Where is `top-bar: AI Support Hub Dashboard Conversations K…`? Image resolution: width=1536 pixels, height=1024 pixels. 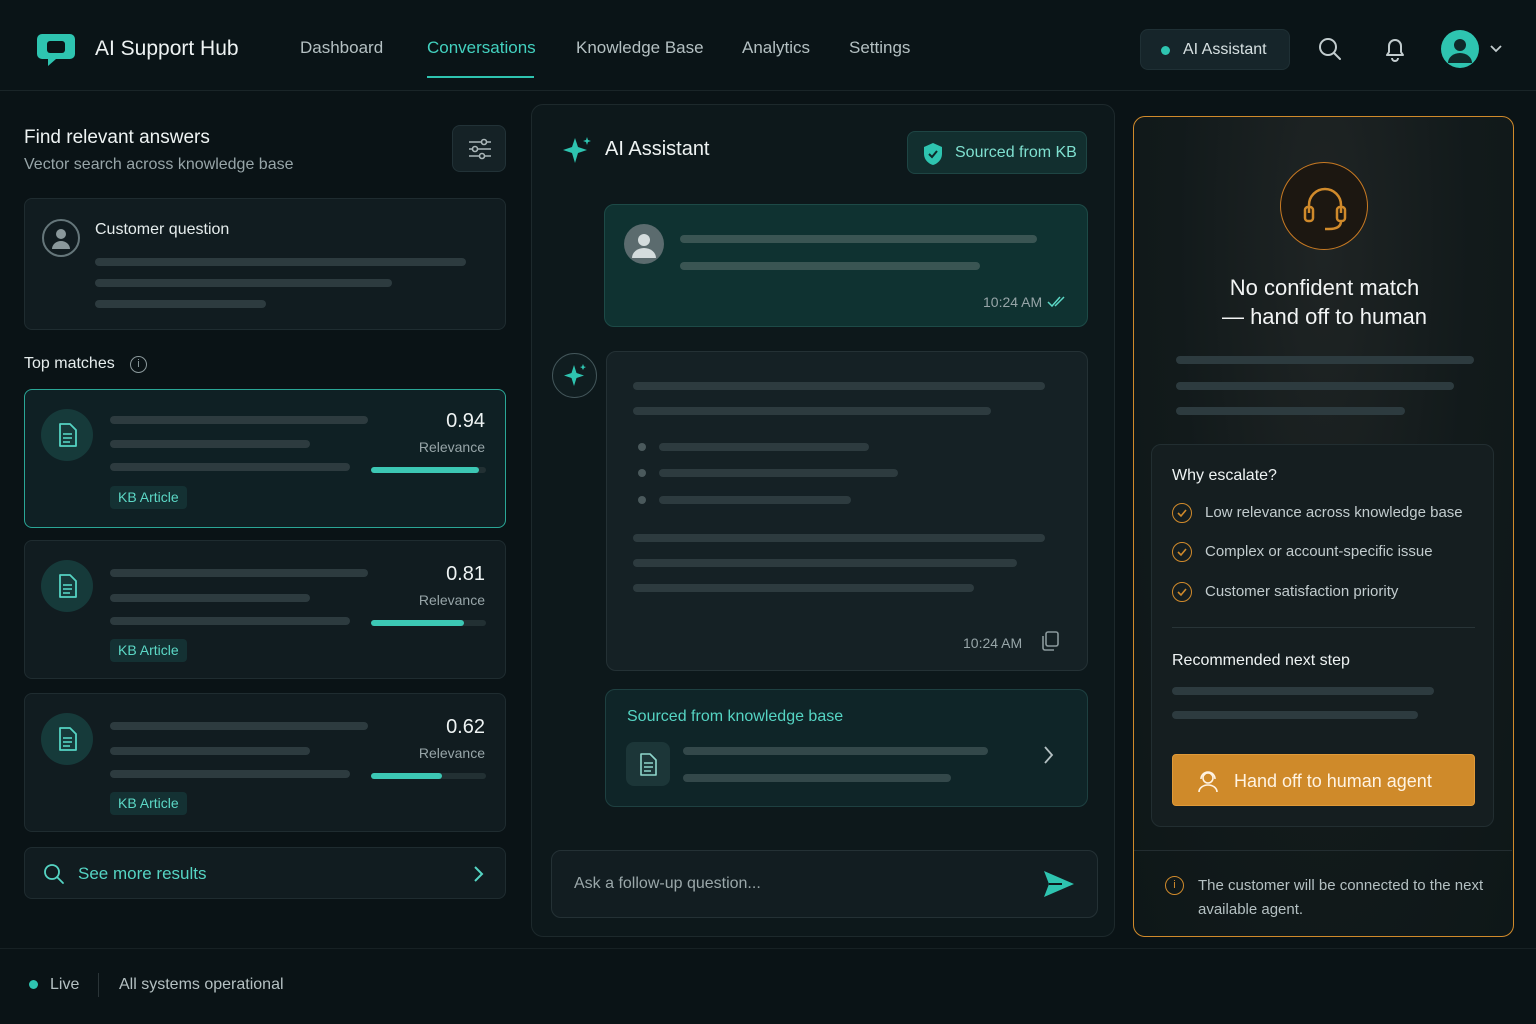 top-bar: AI Support Hub Dashboard Conversations K… is located at coordinates (768, 45).